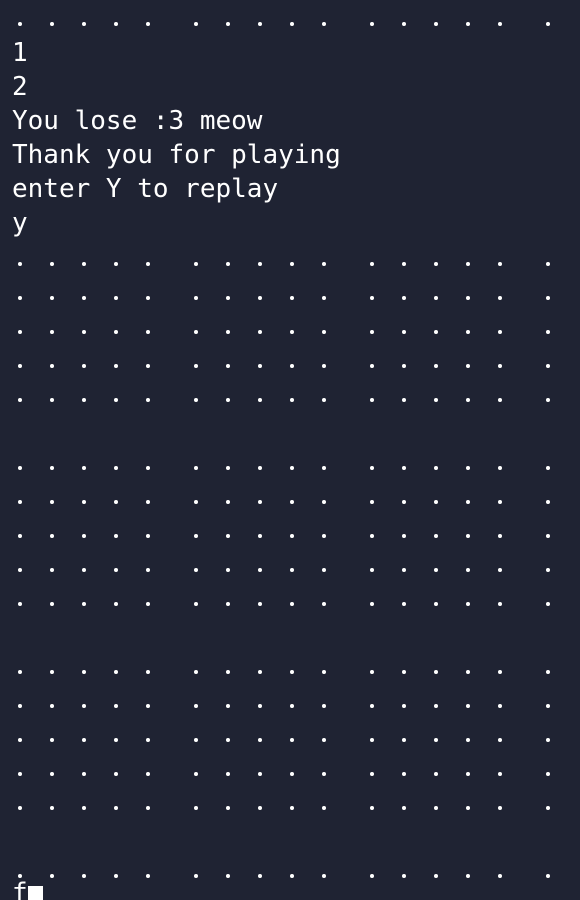 The width and height of the screenshot is (580, 900). What do you see at coordinates (20, 223) in the screenshot?
I see `user-input-echo: y` at bounding box center [20, 223].